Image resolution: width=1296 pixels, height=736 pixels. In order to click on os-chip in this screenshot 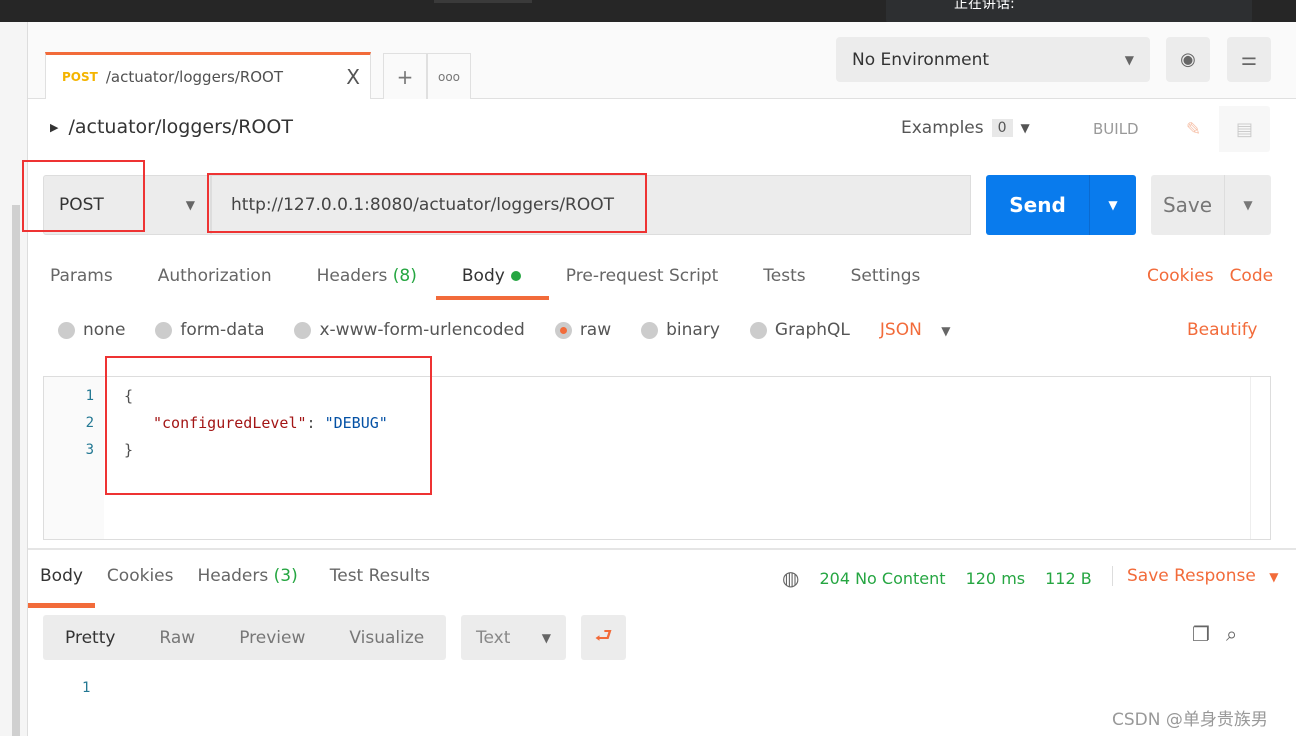, I will do `click(483, 1)`.